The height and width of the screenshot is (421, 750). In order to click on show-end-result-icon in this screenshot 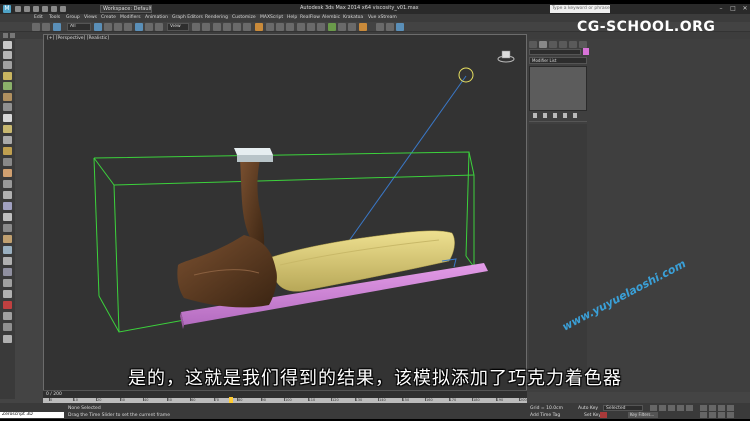, I will do `click(545, 115)`.